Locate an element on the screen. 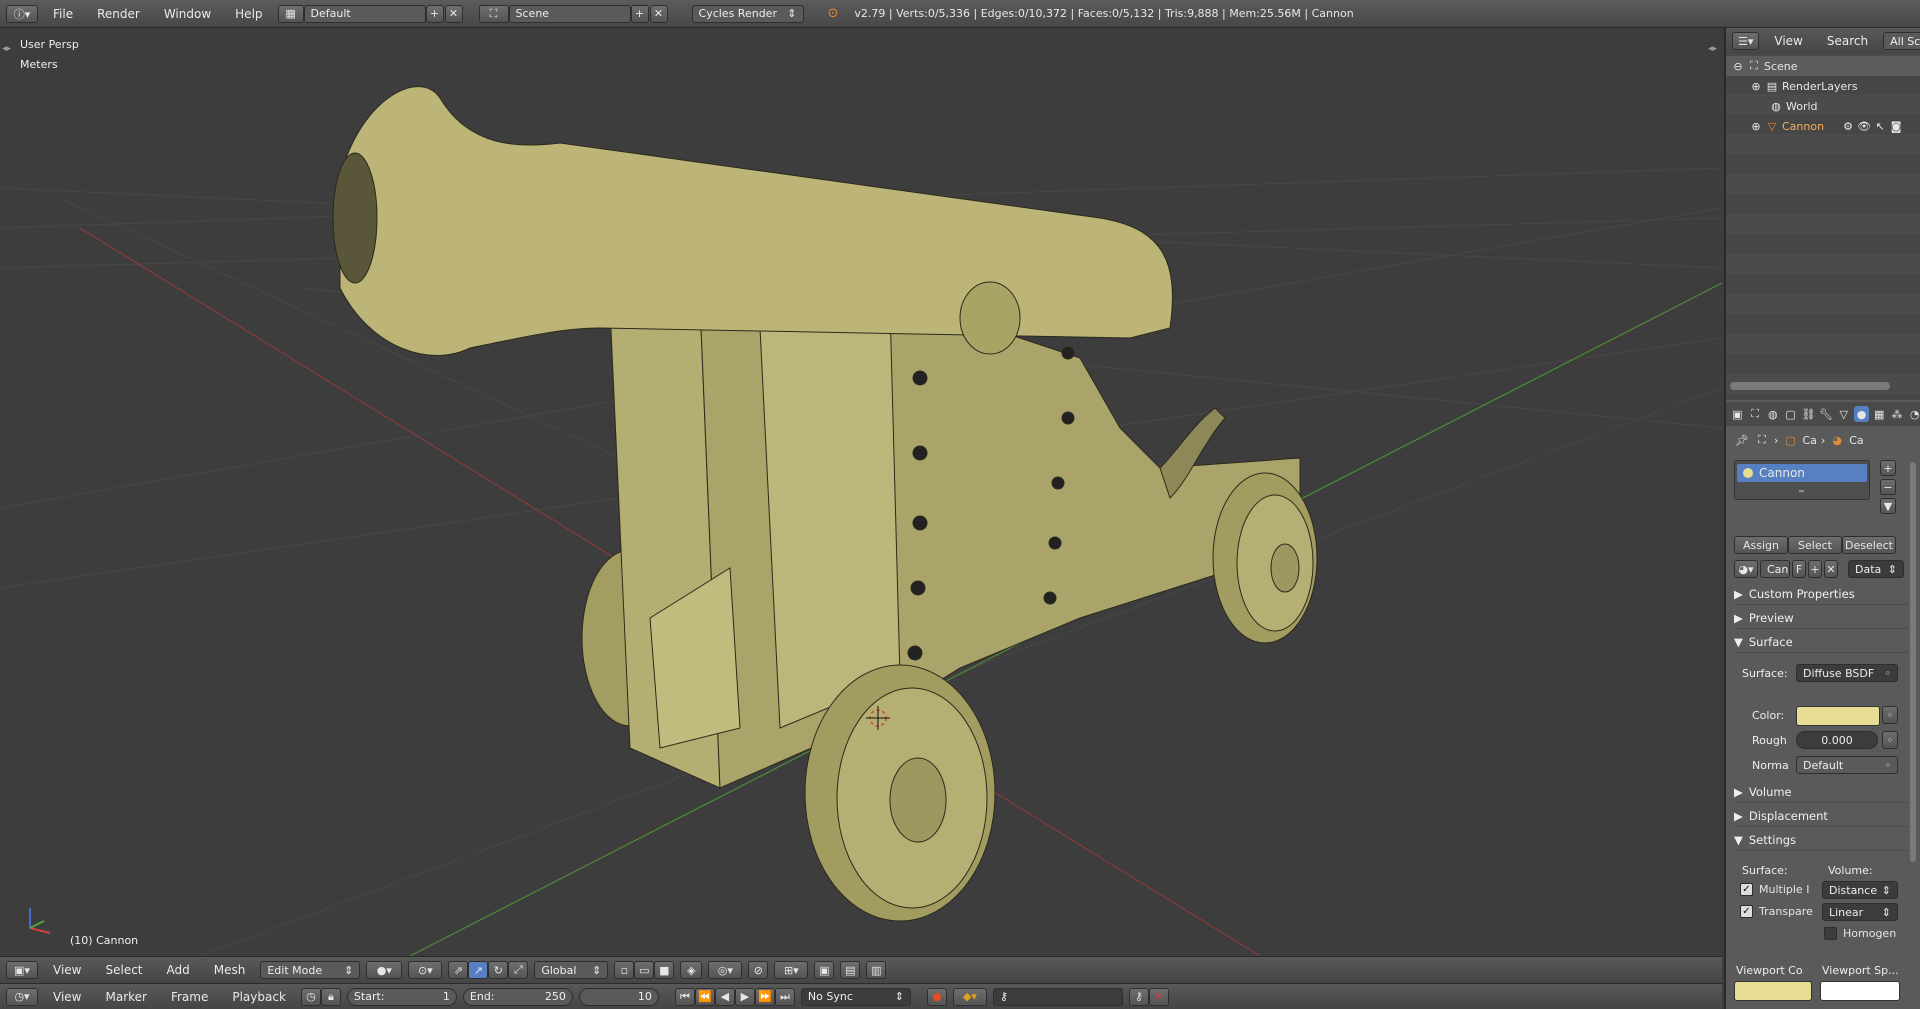  jump-keyframe-back-button: ⏪ is located at coordinates (704, 996).